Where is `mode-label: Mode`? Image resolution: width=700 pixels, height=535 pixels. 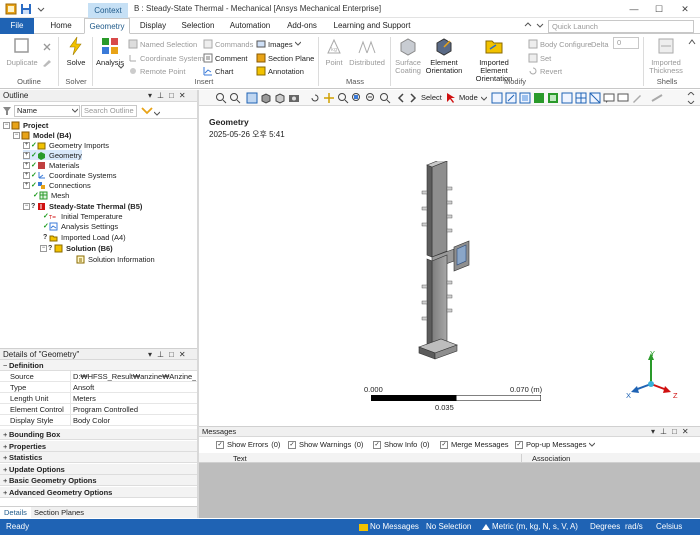
mode-label: Mode is located at coordinates (468, 98).